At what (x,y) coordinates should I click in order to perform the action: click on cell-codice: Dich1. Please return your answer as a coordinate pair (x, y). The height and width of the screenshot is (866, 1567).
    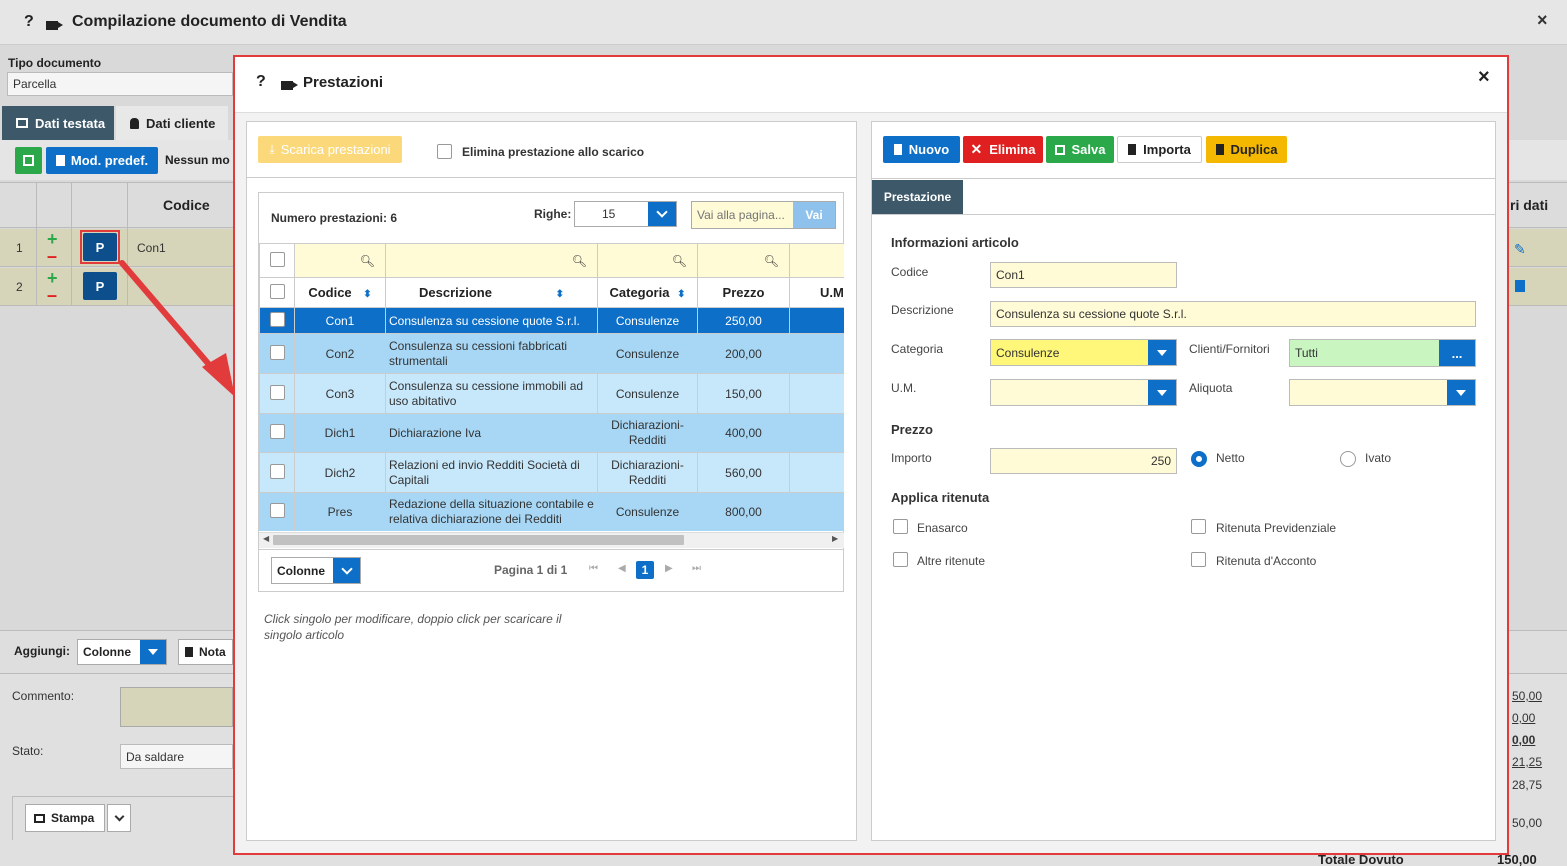
    Looking at the image, I should click on (340, 433).